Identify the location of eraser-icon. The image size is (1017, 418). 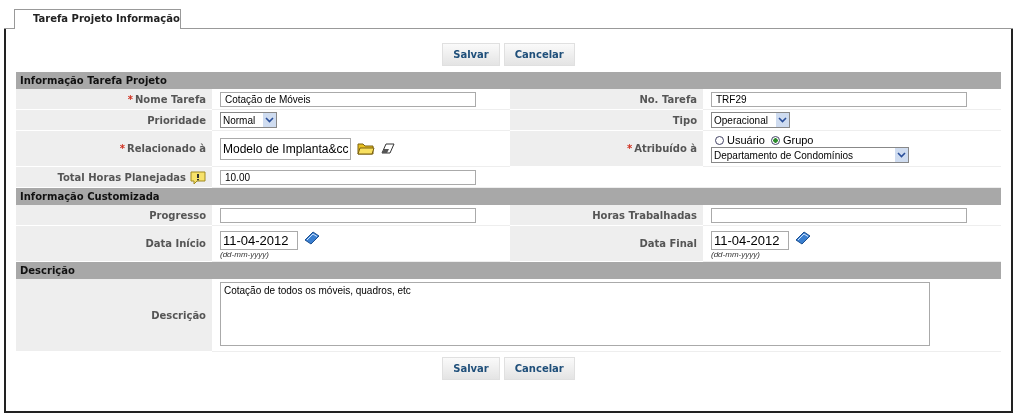
(388, 148).